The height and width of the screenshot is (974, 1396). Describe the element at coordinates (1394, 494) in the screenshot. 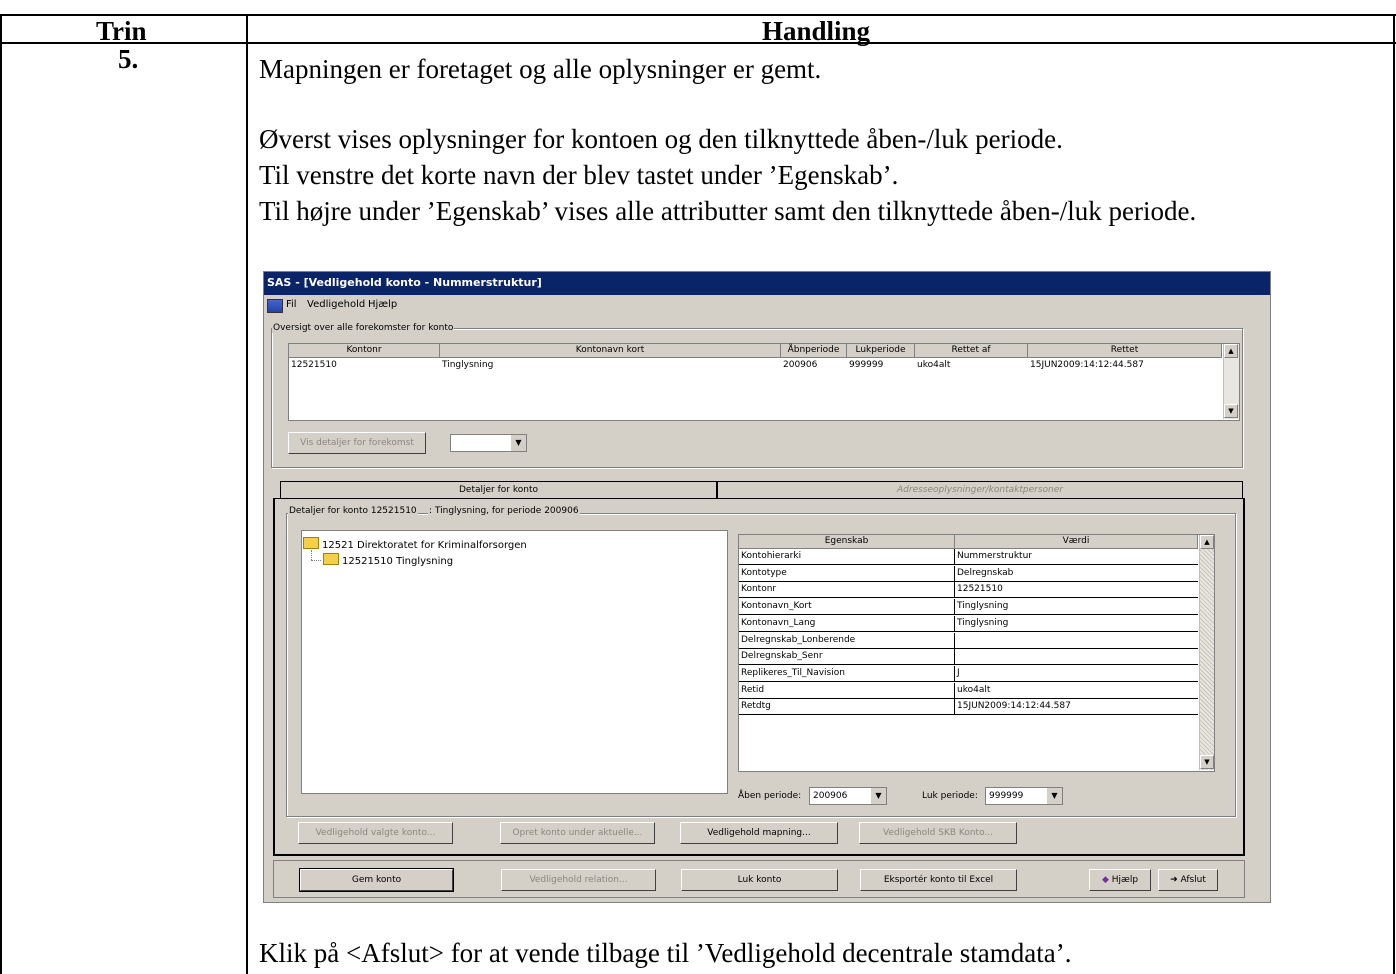

I see `table-right-border` at that location.